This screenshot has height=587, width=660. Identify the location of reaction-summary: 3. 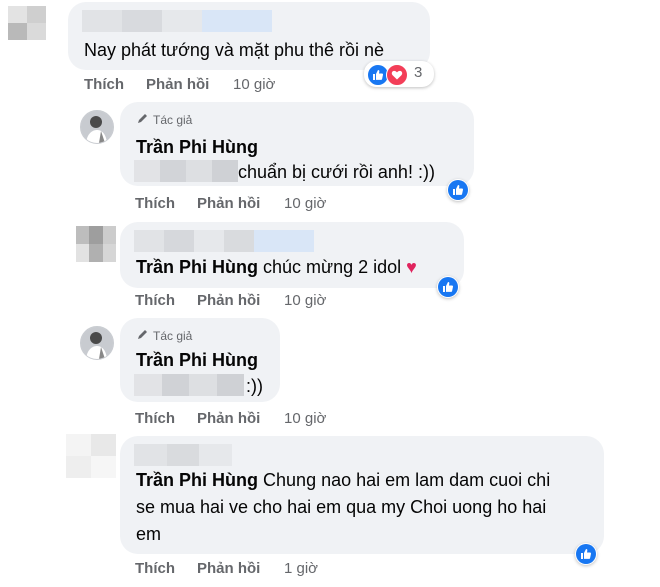
(399, 74).